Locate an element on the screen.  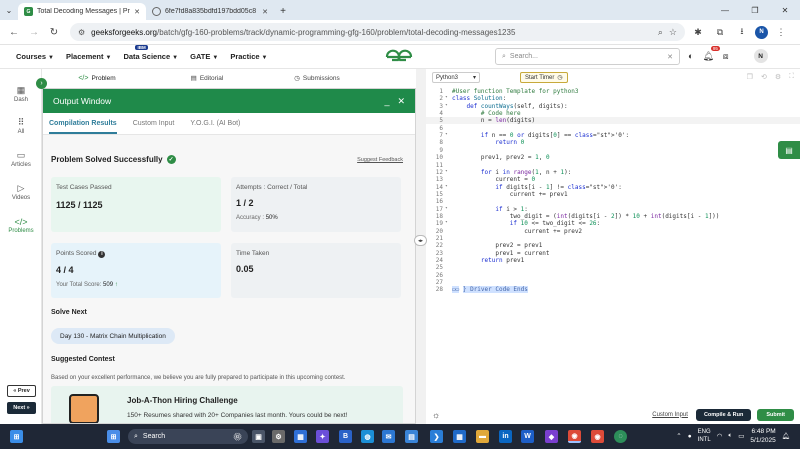
restore-icon: ❐ is located at coordinates (755, 10).